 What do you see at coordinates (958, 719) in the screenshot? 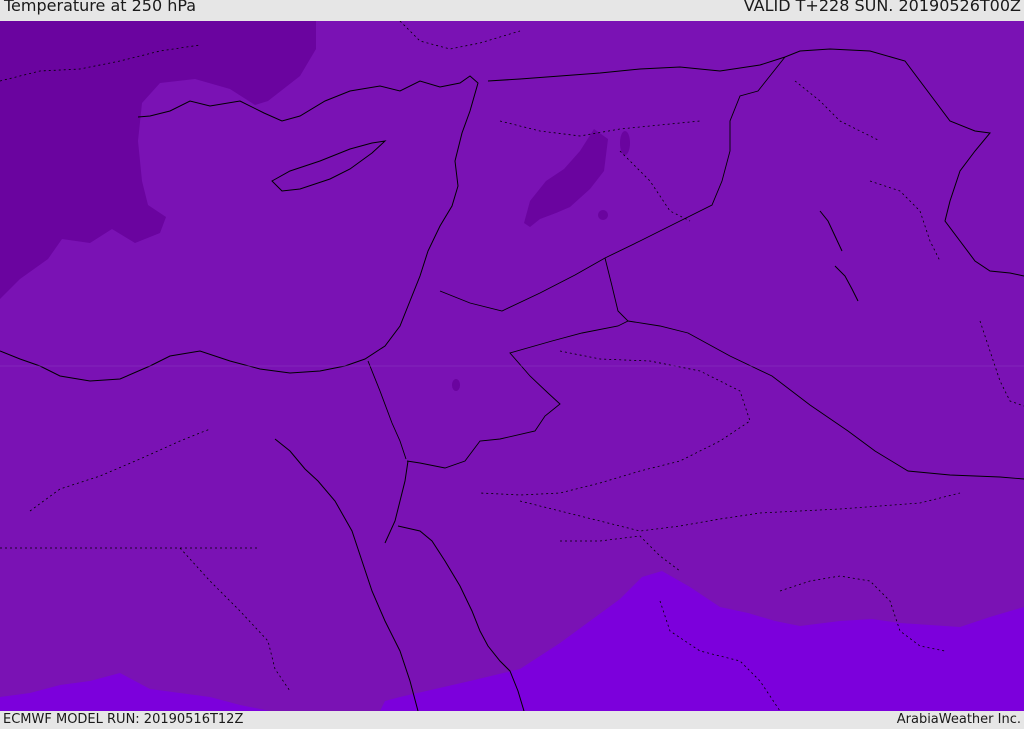
I see `credit-label: ArabiaWeather Inc.` at bounding box center [958, 719].